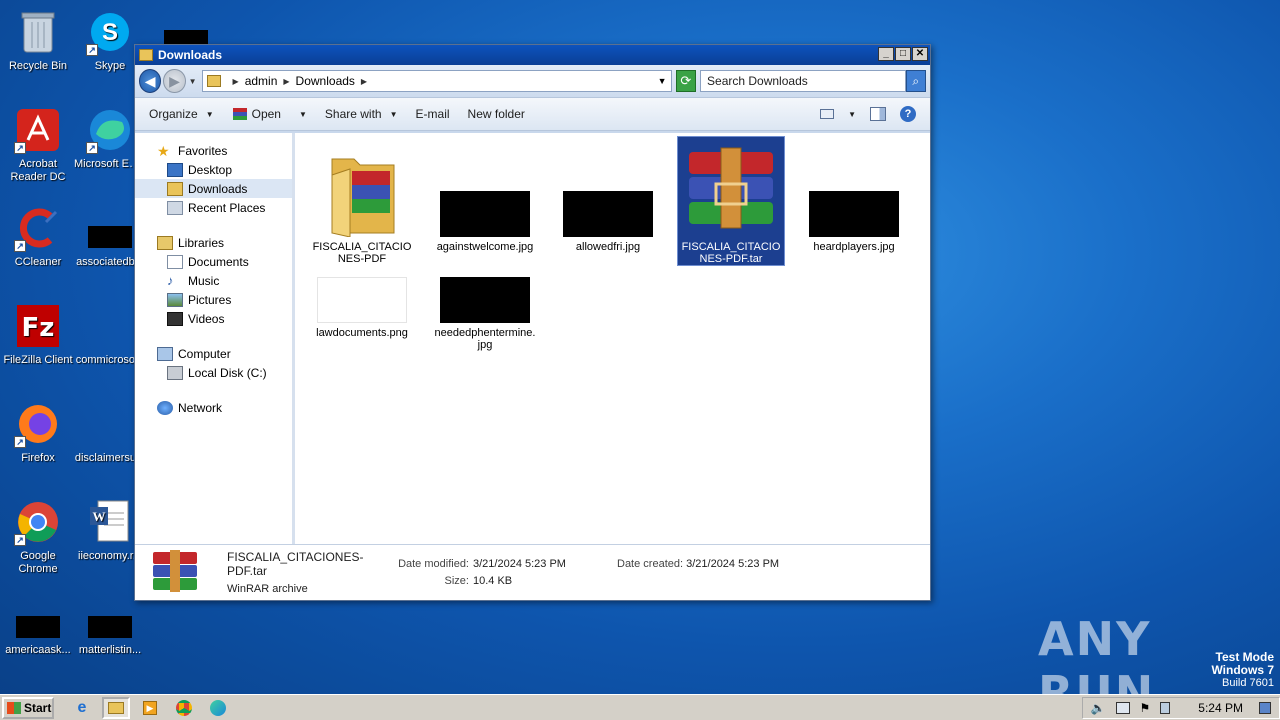  I want to click on svg-text: S, so click(110, 32).